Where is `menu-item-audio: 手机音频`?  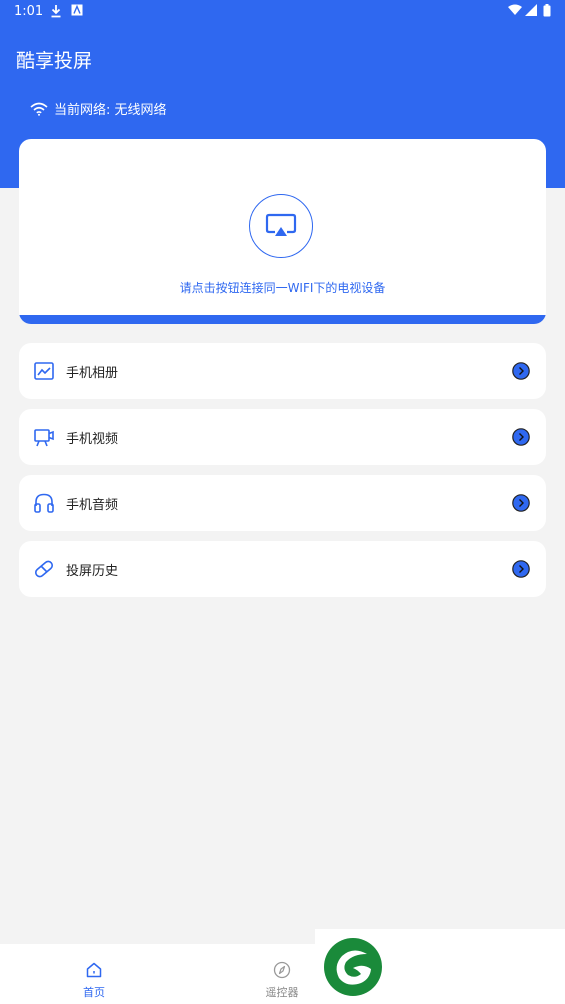
menu-item-audio: 手机音频 is located at coordinates (282, 503).